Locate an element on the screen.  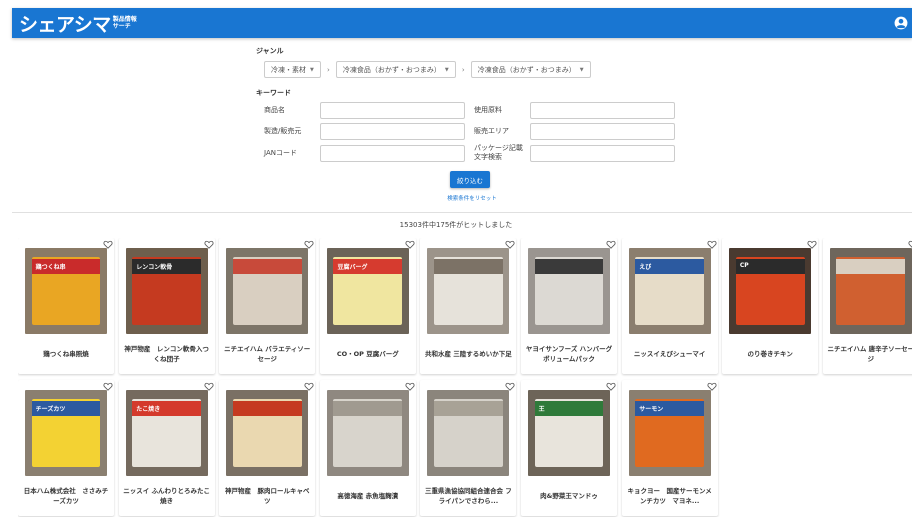
product-title: のり巻きチキン is located at coordinates (770, 354).